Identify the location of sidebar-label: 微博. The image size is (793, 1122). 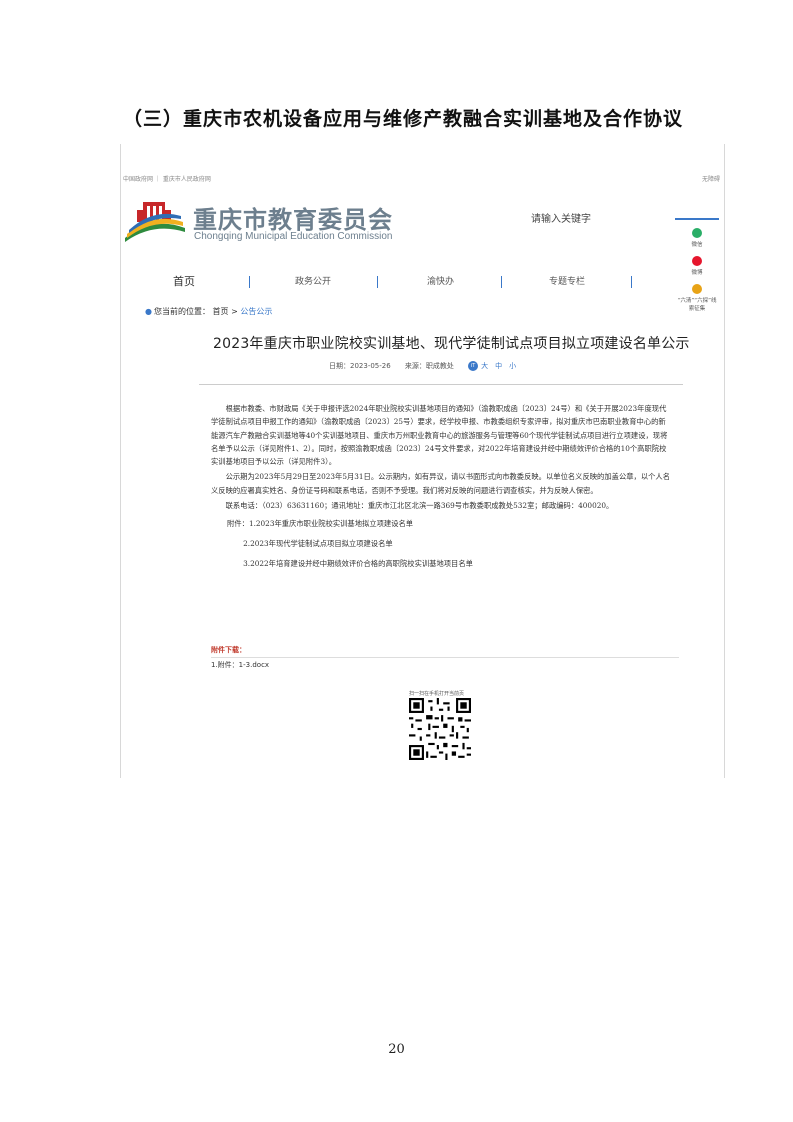
(697, 273).